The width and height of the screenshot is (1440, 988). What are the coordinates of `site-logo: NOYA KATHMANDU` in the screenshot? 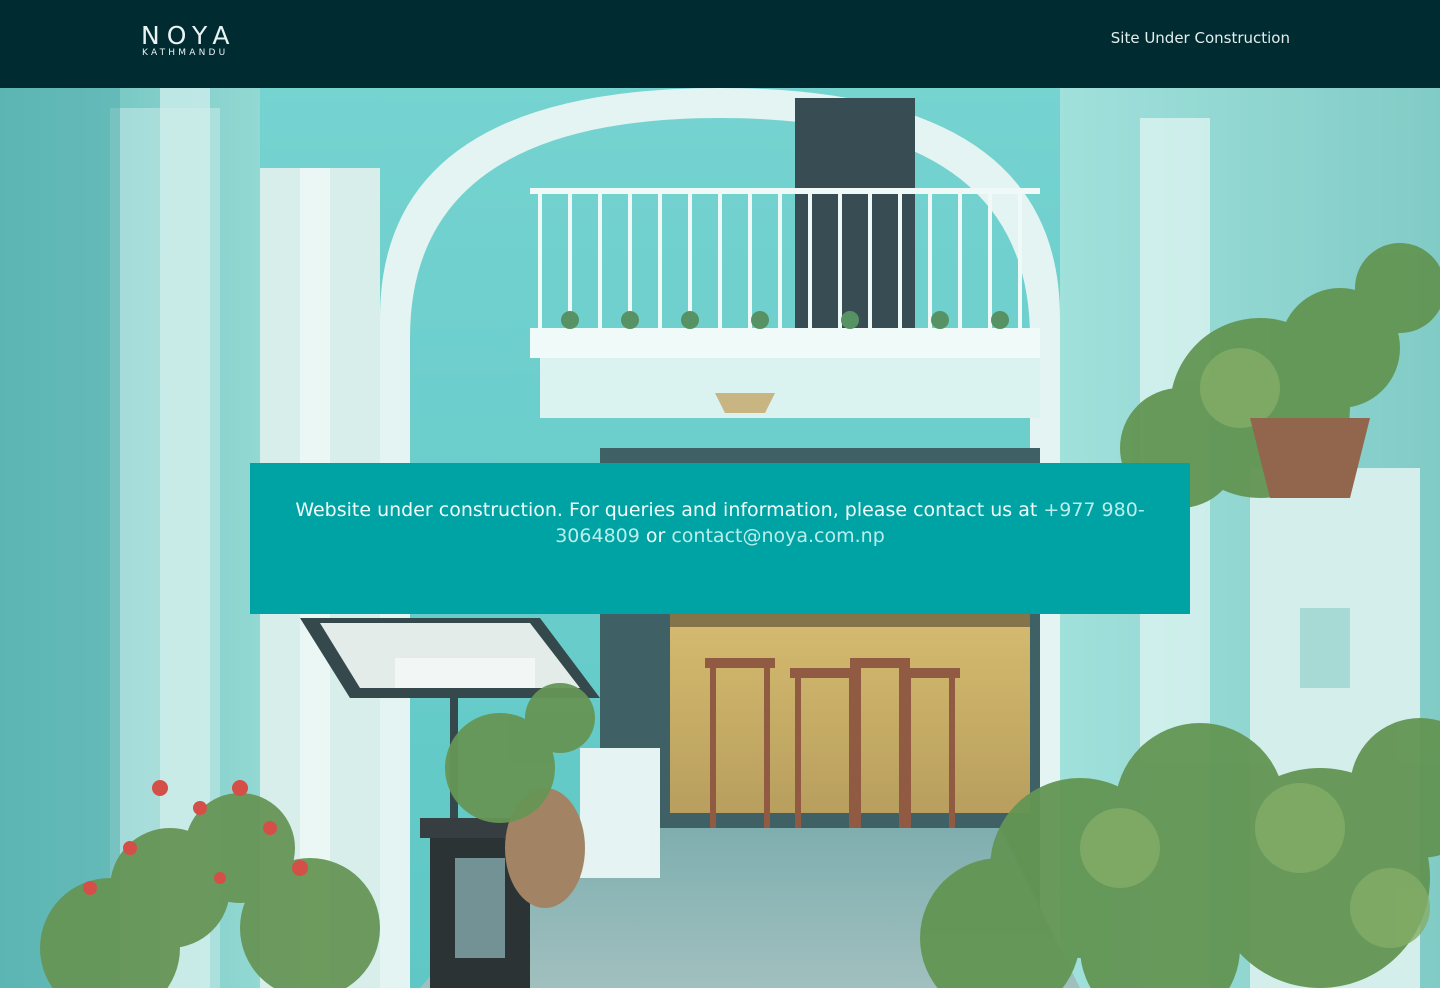 It's located at (189, 42).